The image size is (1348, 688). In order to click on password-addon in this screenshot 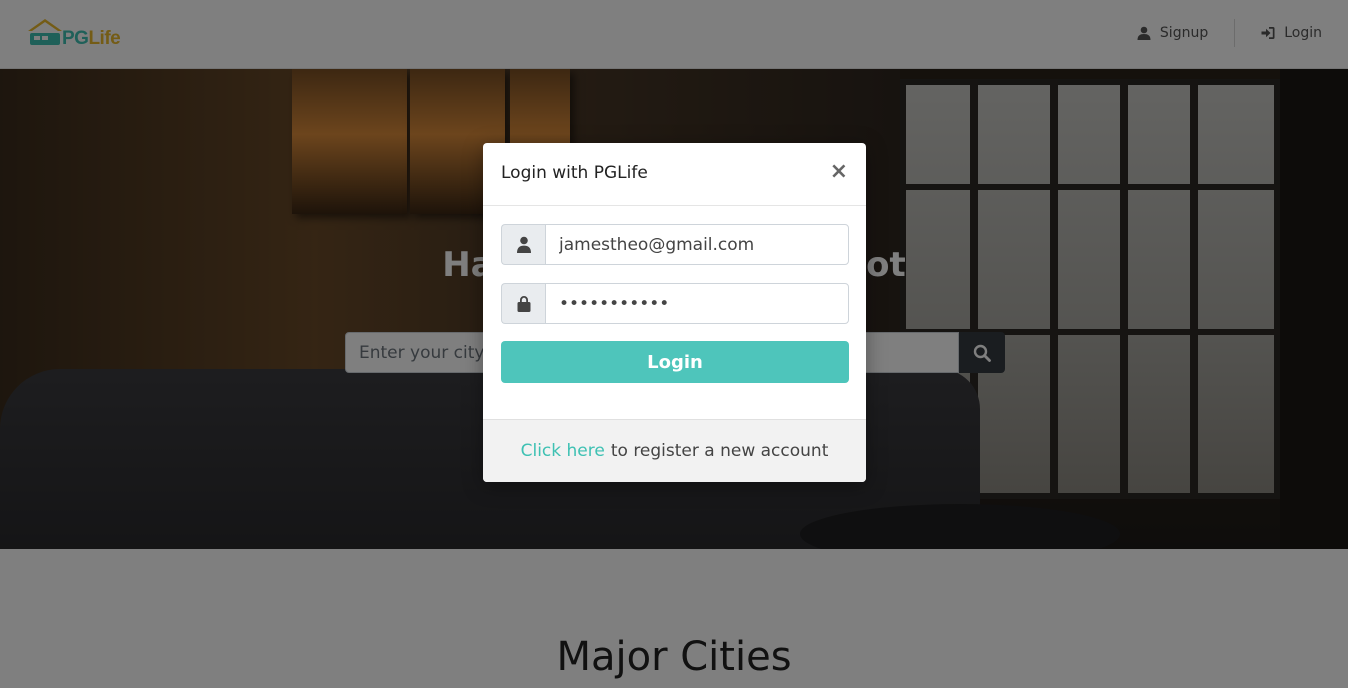, I will do `click(523, 303)`.